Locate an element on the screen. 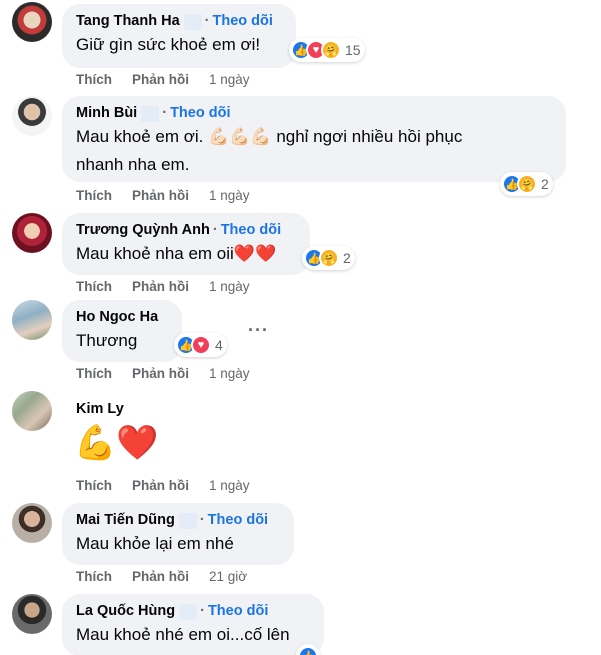 This screenshot has height=655, width=601. comment-text: Mau khỏe lại em nhé is located at coordinates (155, 543).